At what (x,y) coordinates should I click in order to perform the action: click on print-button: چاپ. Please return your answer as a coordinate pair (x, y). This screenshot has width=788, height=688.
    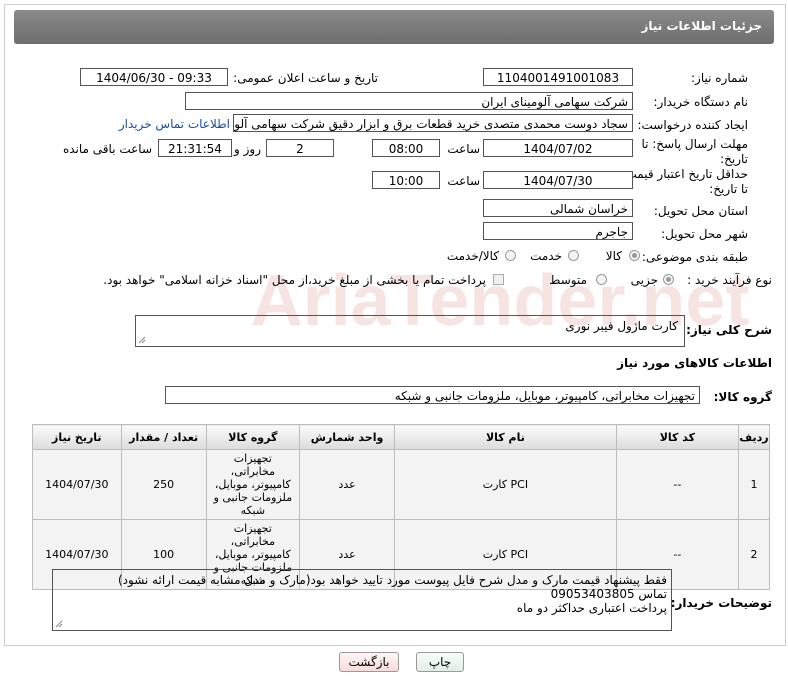
    Looking at the image, I should click on (440, 662).